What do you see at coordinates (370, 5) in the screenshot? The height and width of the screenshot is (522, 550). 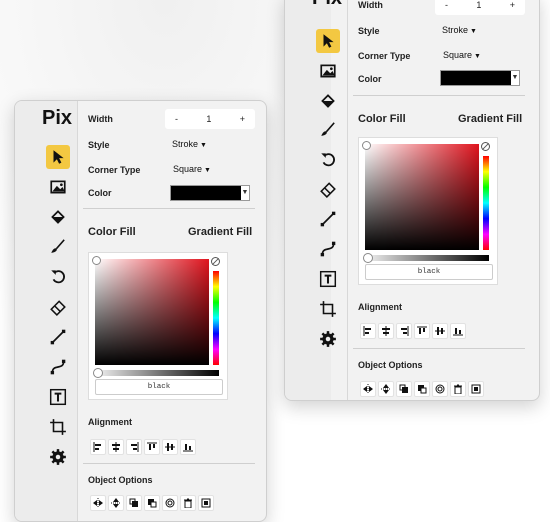 I see `width-label: Width` at bounding box center [370, 5].